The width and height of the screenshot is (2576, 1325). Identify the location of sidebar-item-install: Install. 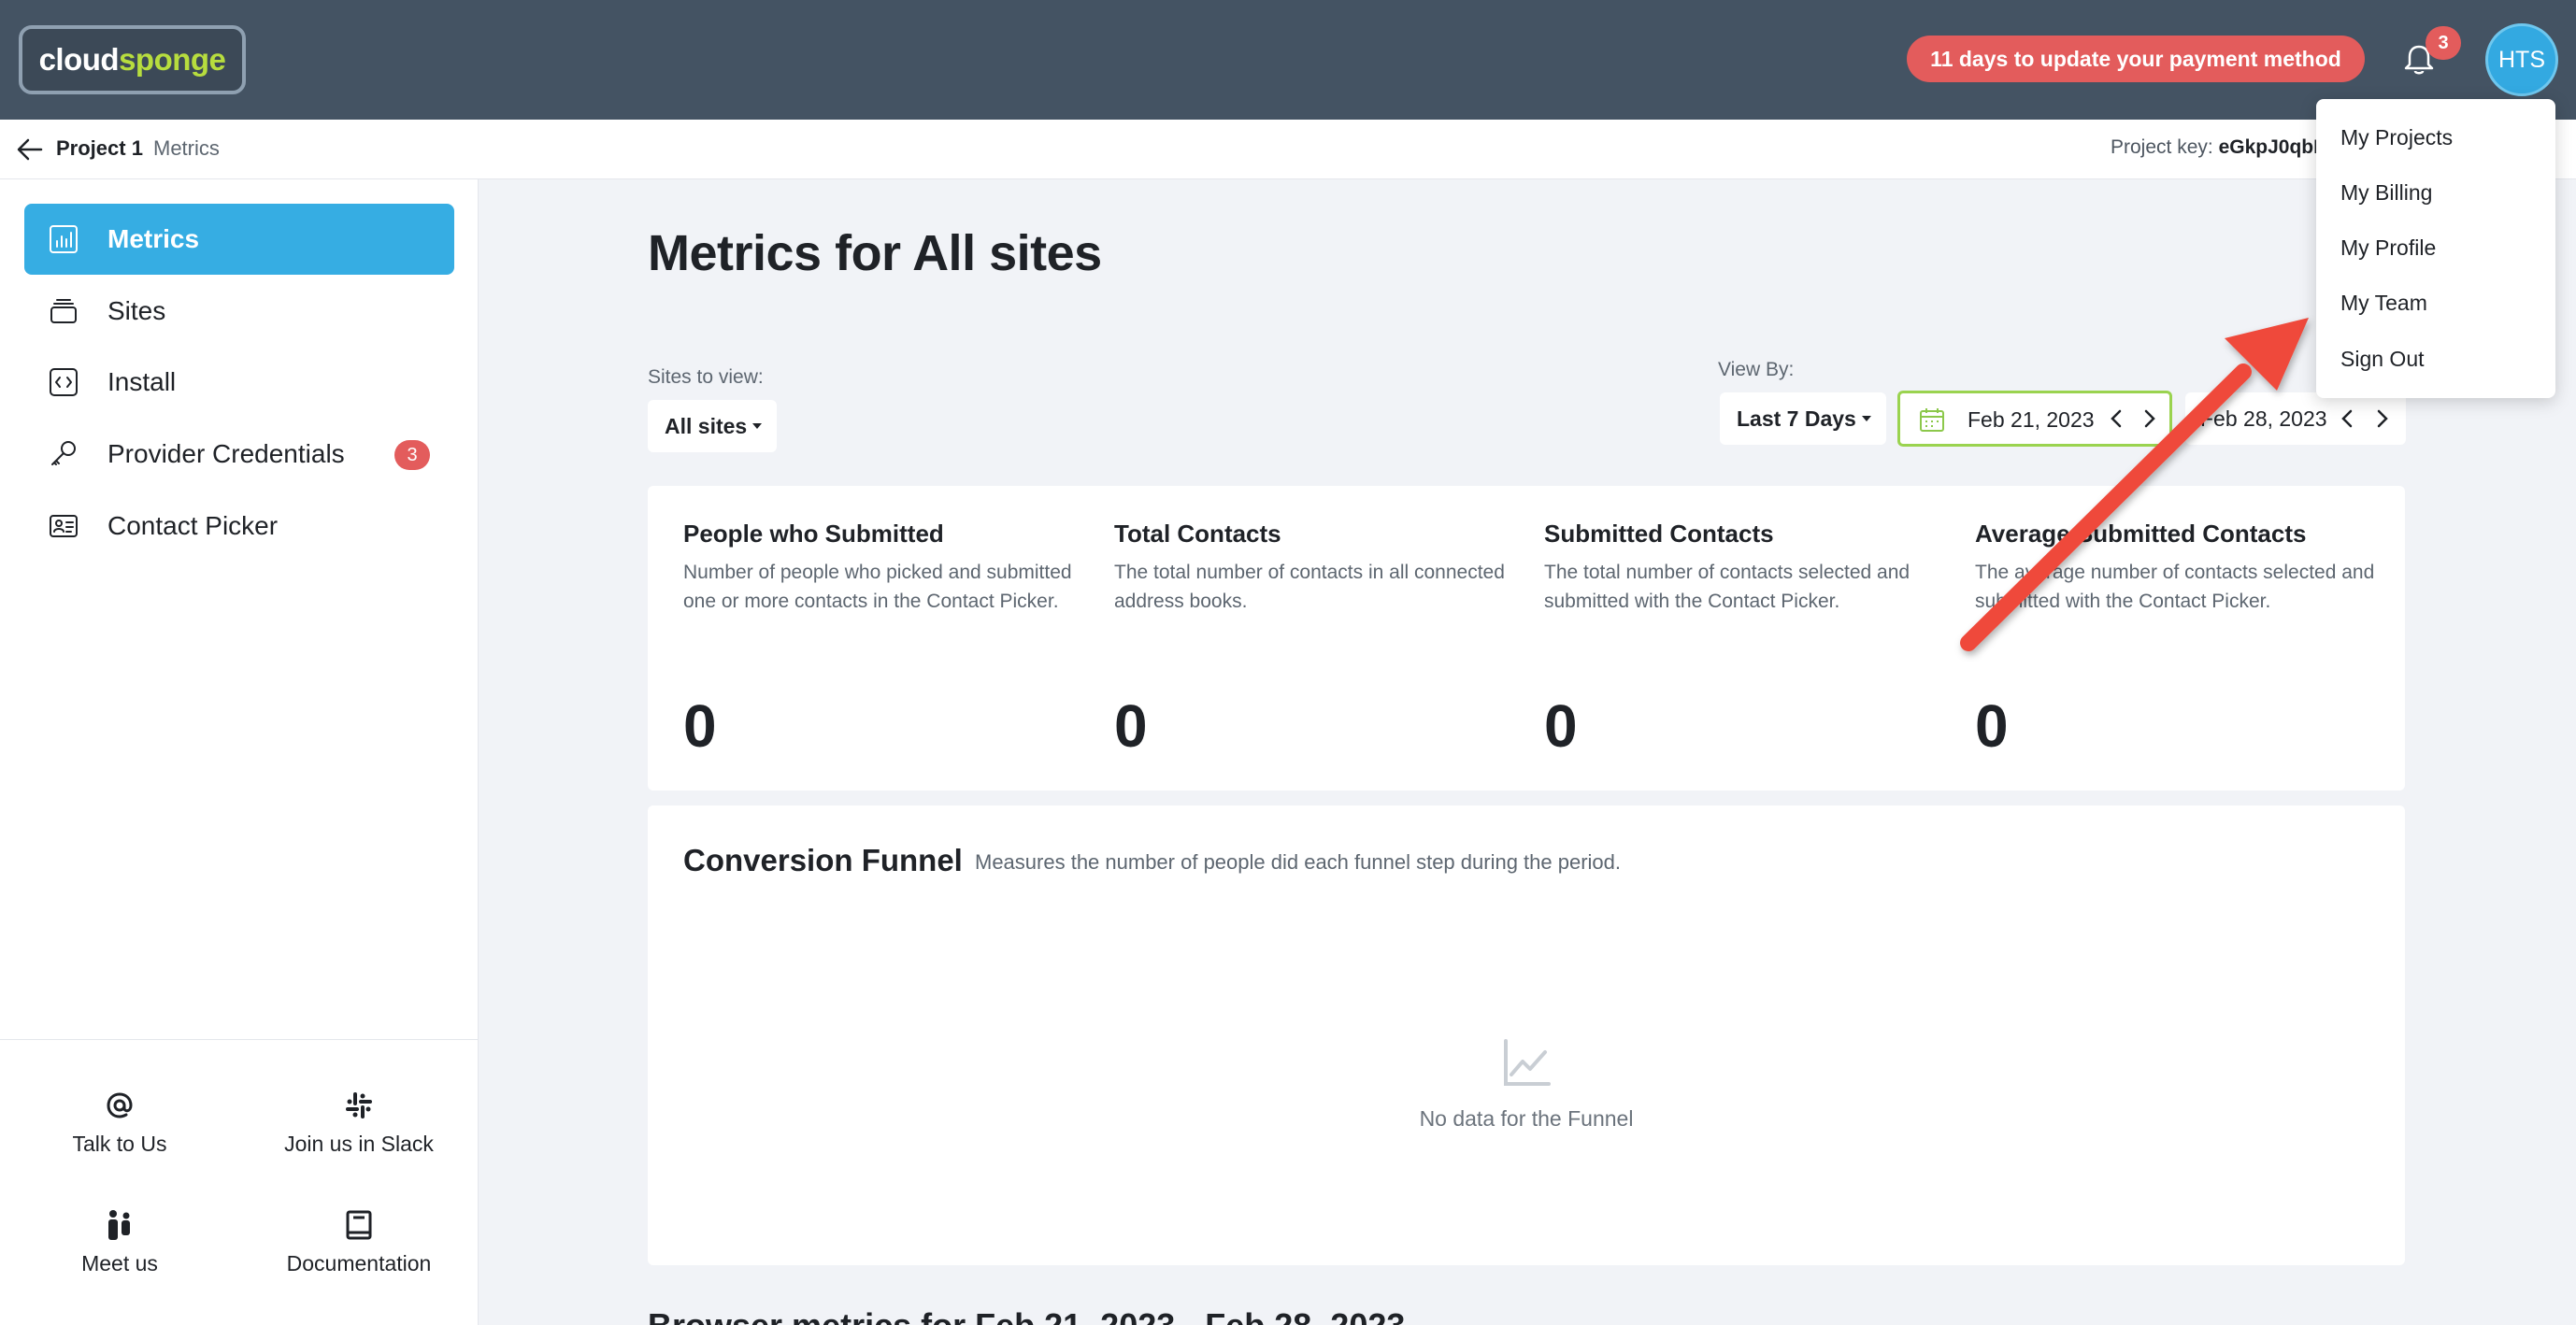
(239, 382).